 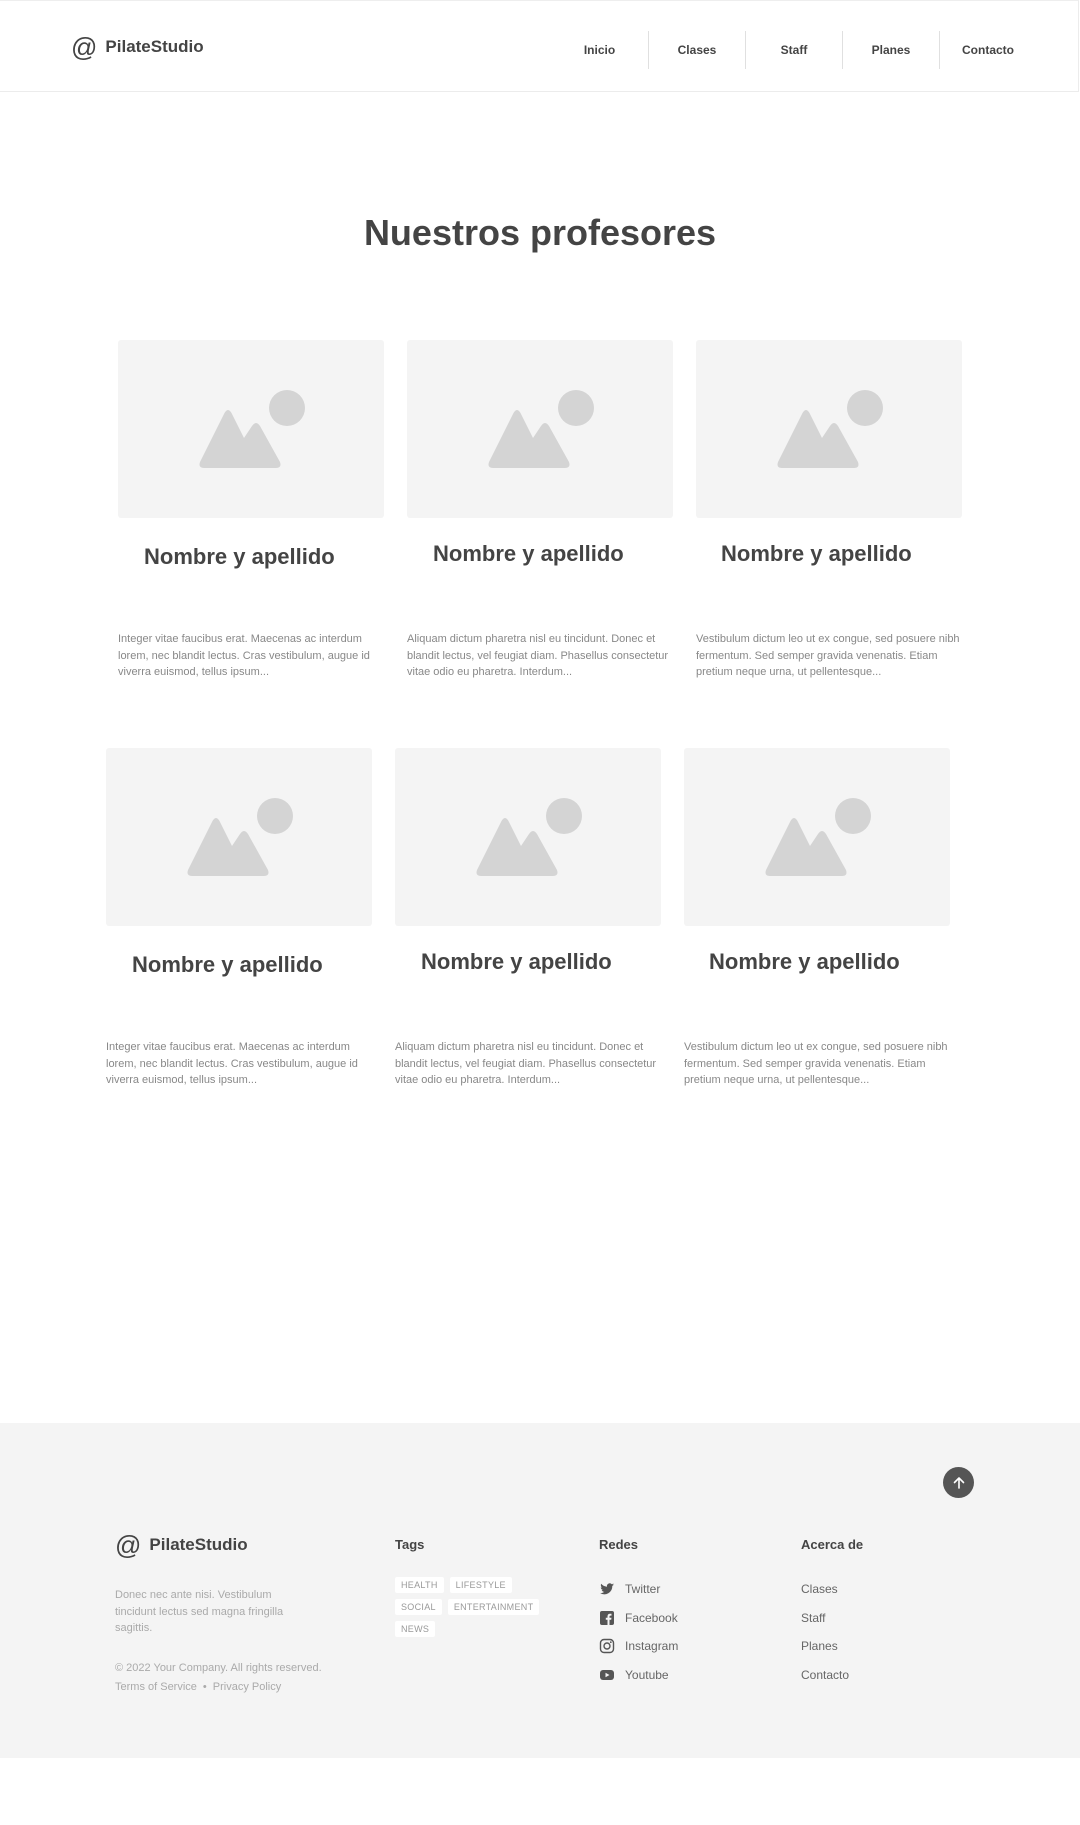 I want to click on instagram-label: Instagram, so click(x=652, y=1646).